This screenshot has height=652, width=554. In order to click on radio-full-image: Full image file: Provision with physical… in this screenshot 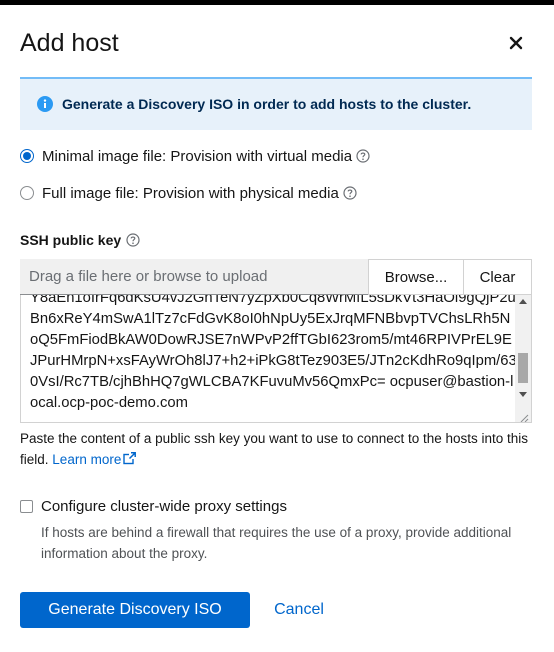, I will do `click(188, 193)`.